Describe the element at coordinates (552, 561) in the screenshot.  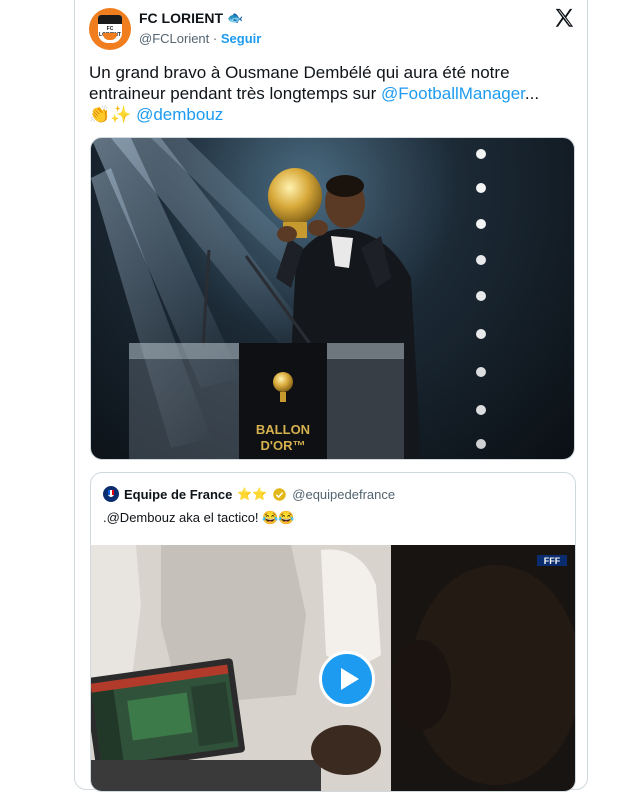
I see `fff-badge: FFF` at that location.